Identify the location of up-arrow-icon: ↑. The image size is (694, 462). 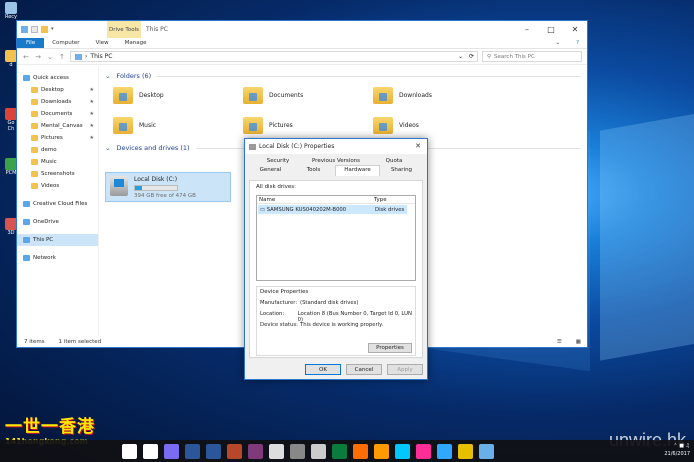
(62, 57).